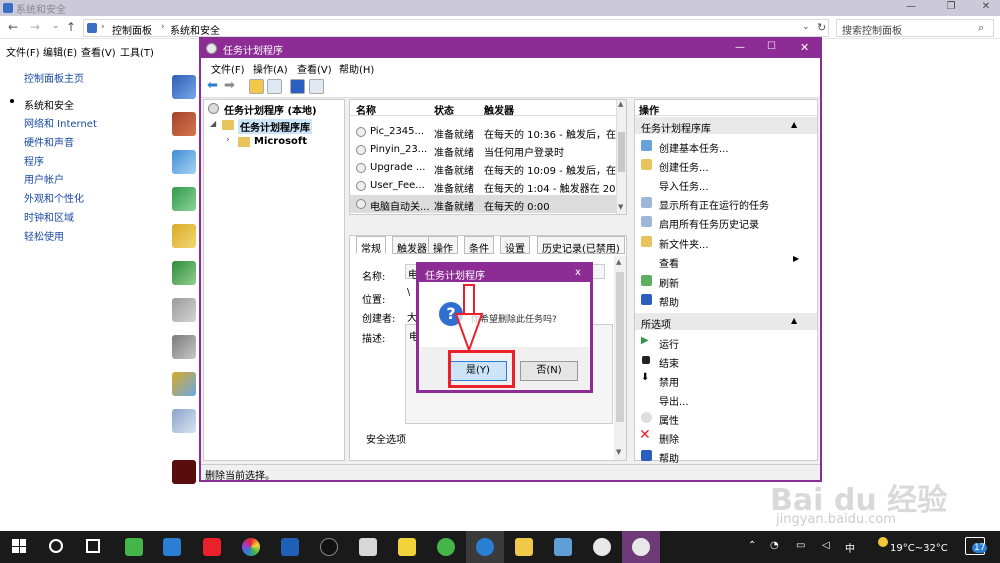 This screenshot has width=1000, height=563. What do you see at coordinates (184, 199) in the screenshot?
I see `power-options-icon` at bounding box center [184, 199].